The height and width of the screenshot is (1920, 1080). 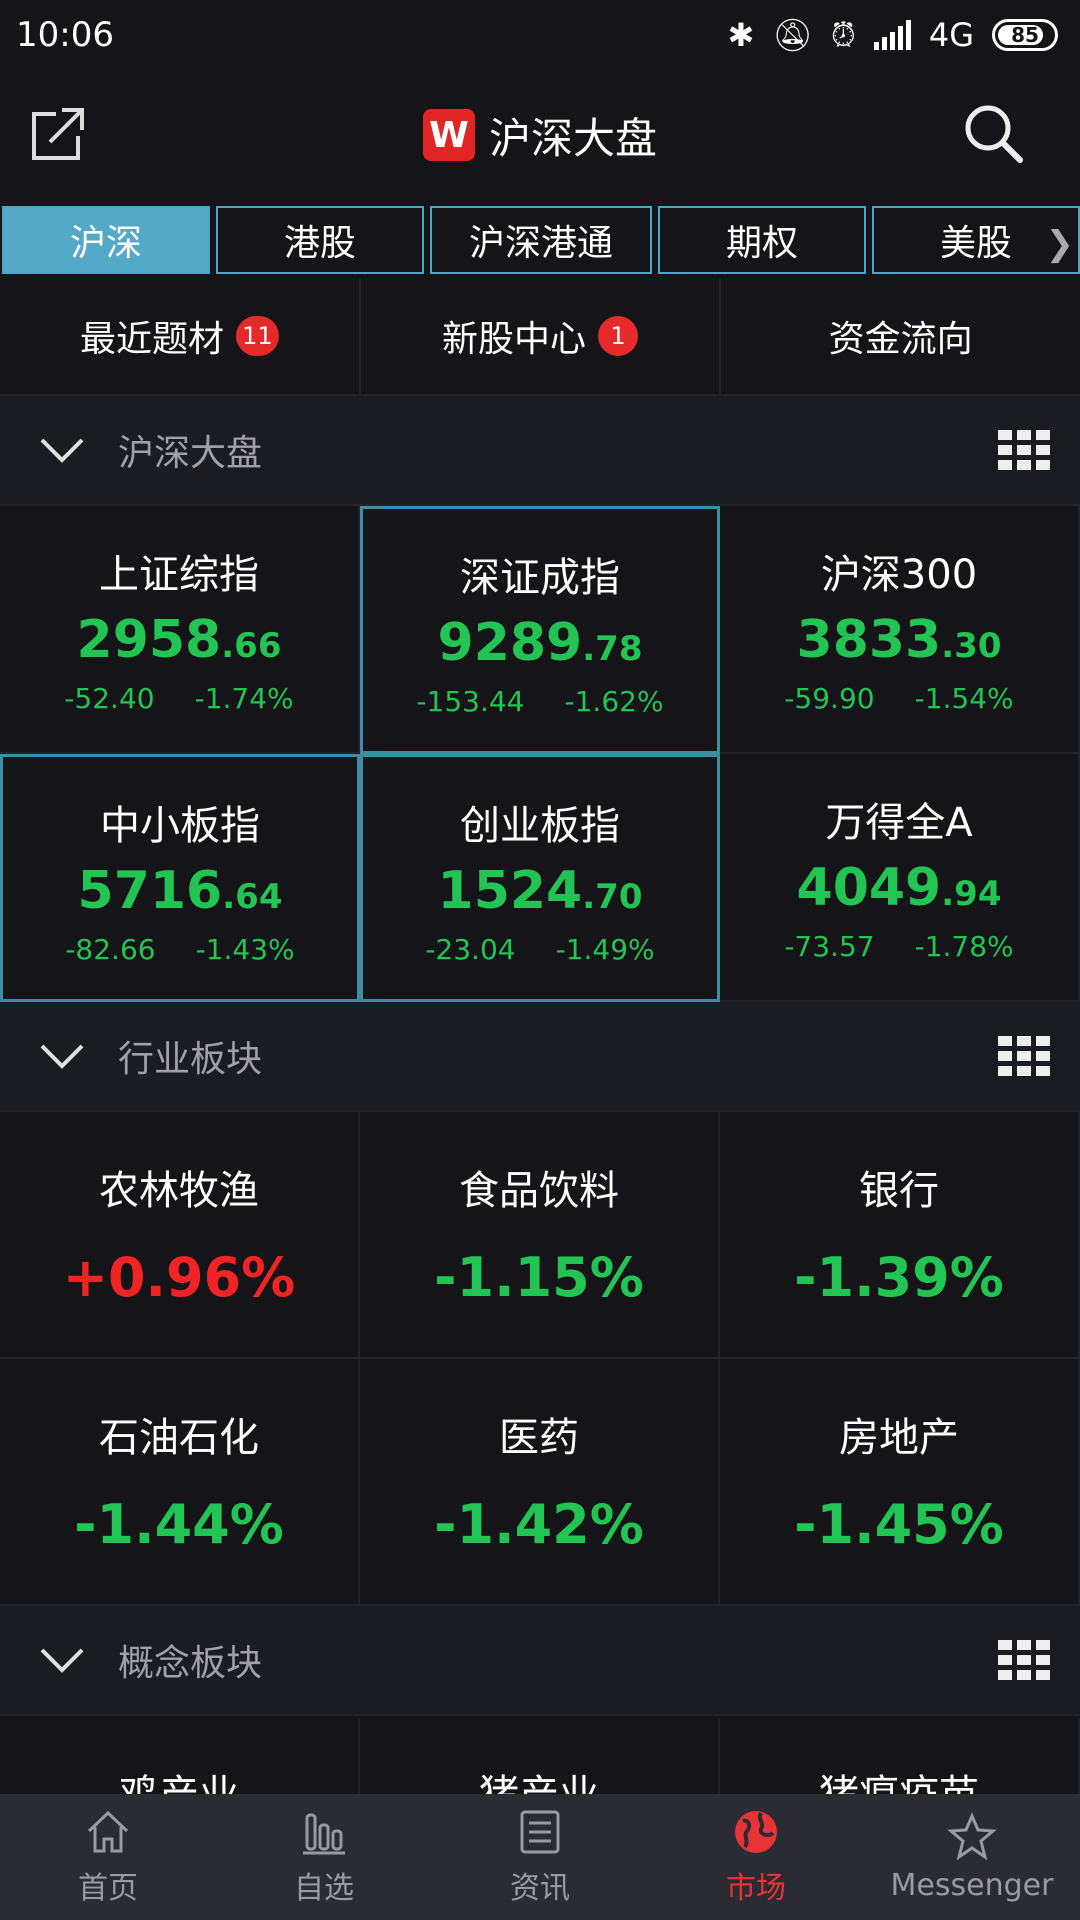 What do you see at coordinates (179, 1191) in the screenshot?
I see `sector-name: 农林牧渔` at bounding box center [179, 1191].